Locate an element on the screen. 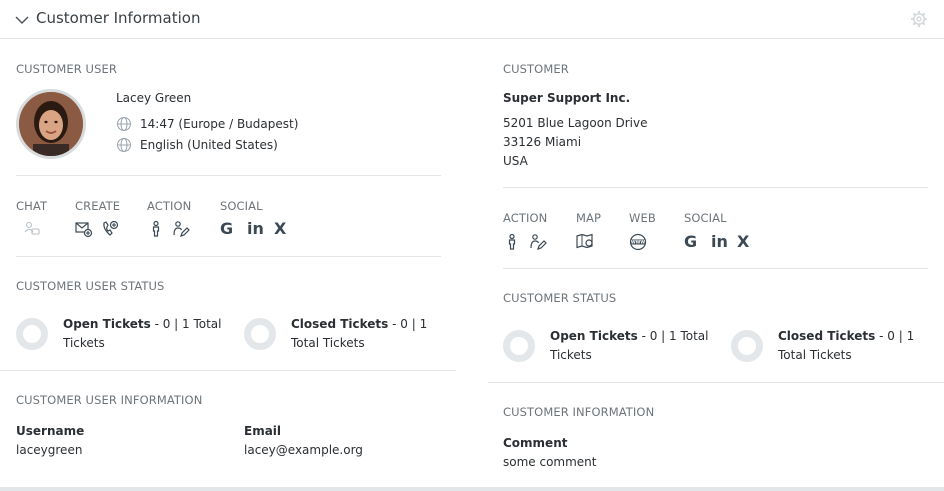  comment-value: some comment is located at coordinates (550, 462).